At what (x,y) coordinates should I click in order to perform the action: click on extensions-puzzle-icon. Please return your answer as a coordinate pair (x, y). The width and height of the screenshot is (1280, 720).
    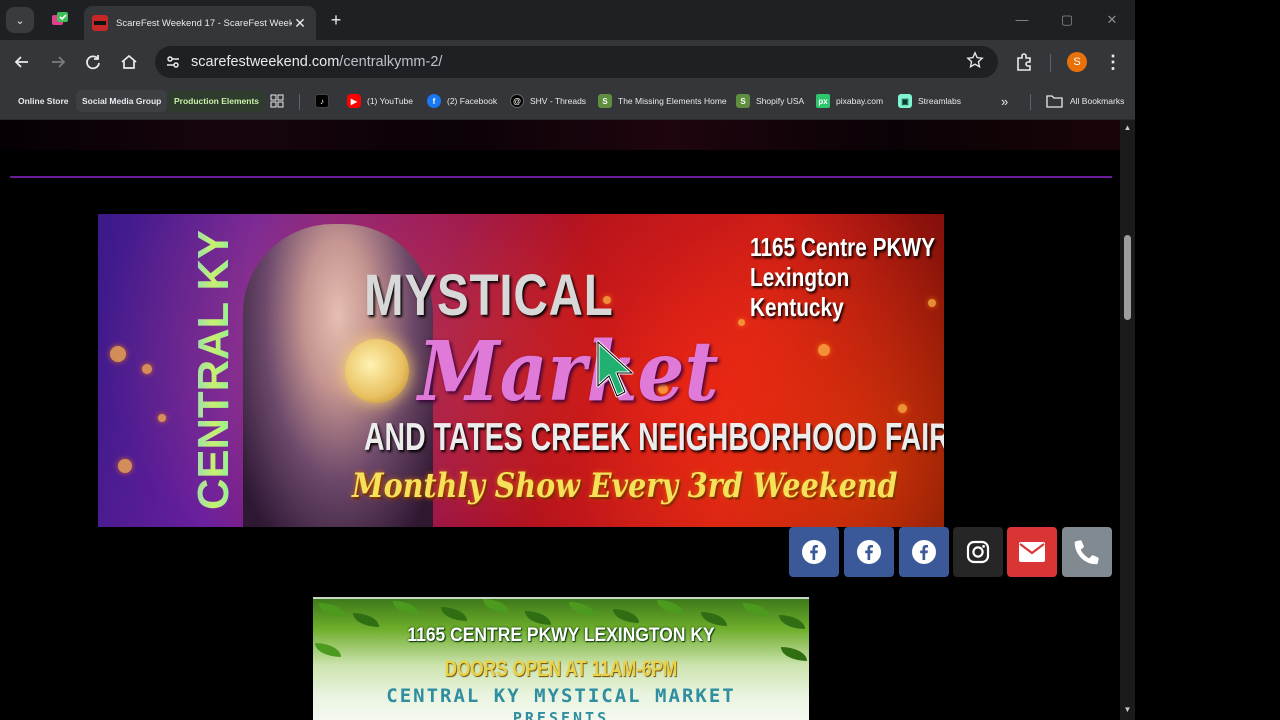
    Looking at the image, I should click on (1024, 62).